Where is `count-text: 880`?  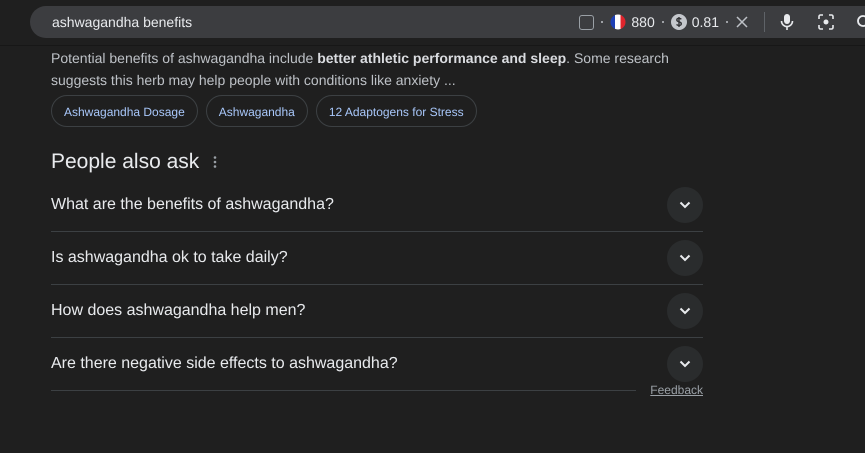 count-text: 880 is located at coordinates (643, 22).